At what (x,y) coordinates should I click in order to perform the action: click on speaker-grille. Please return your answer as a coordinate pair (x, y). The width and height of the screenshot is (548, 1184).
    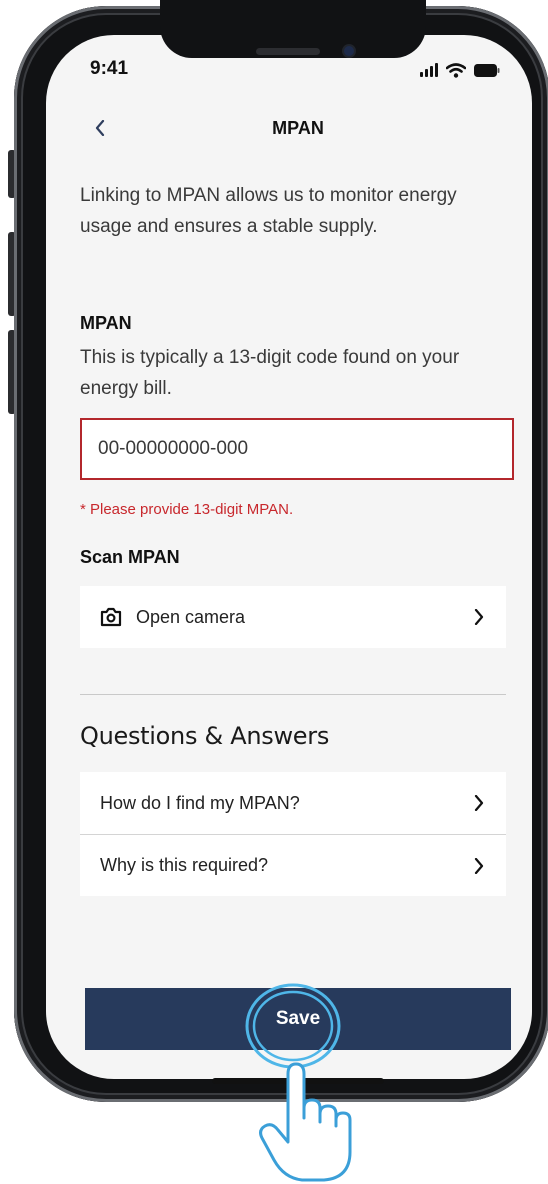
    Looking at the image, I should click on (288, 51).